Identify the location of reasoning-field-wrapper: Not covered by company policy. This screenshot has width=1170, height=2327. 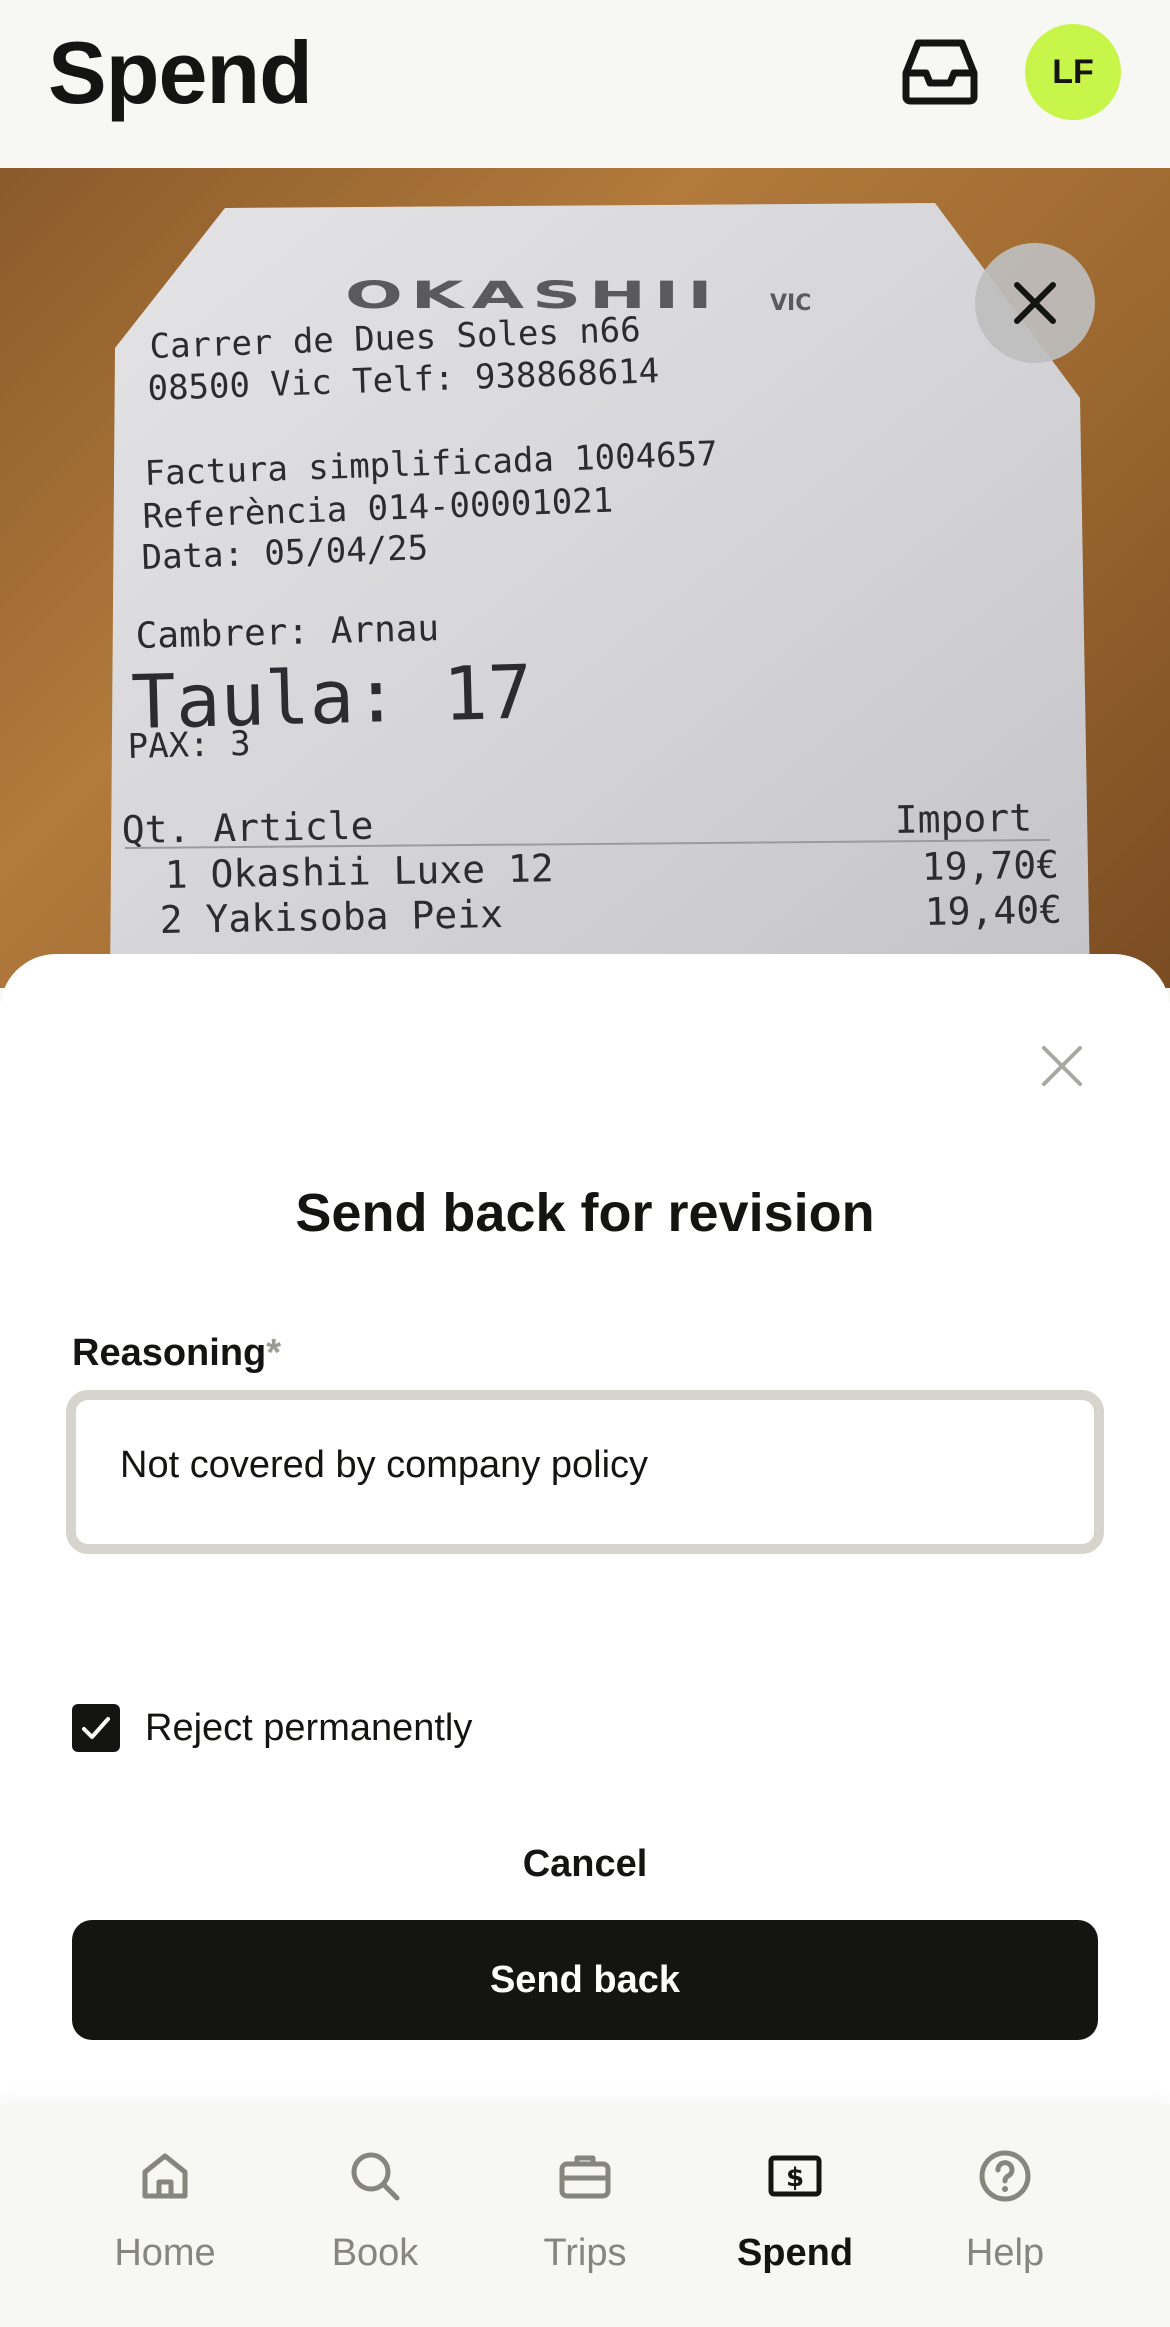
(585, 1472).